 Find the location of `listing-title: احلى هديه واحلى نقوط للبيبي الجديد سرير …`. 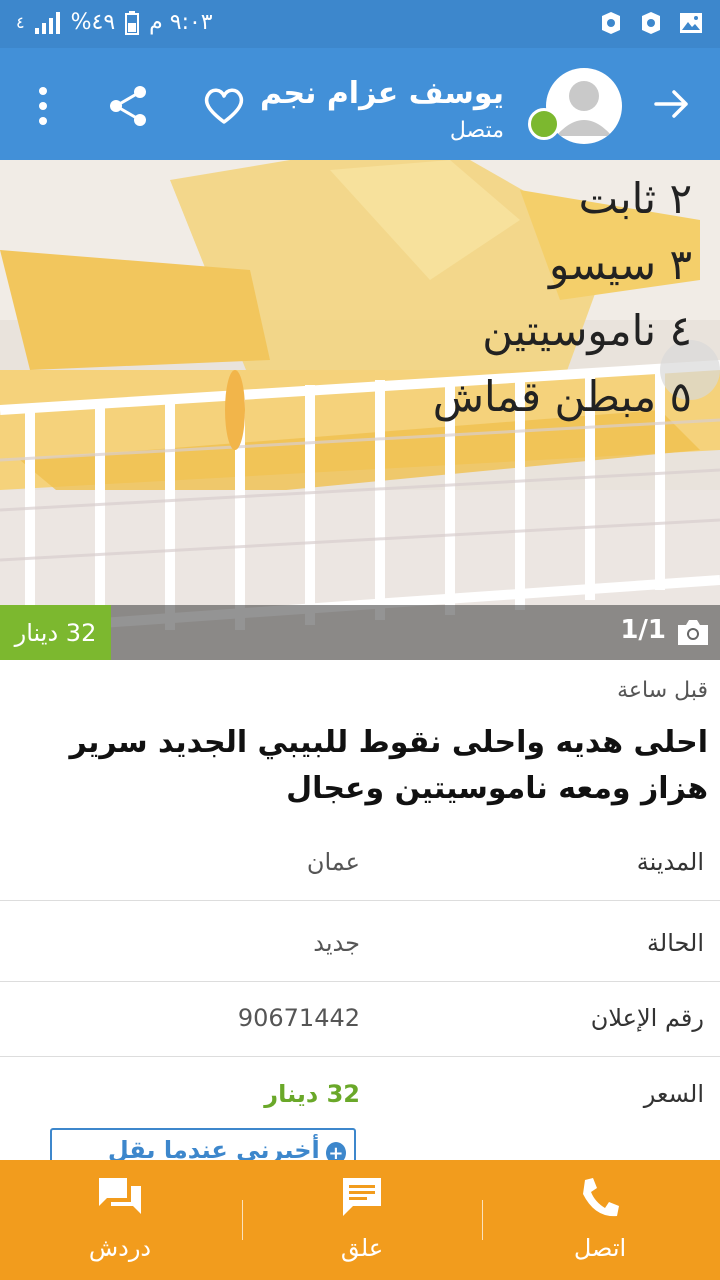

listing-title: احلى هديه واحلى نقوط للبيبي الجديد سرير … is located at coordinates (388, 765).